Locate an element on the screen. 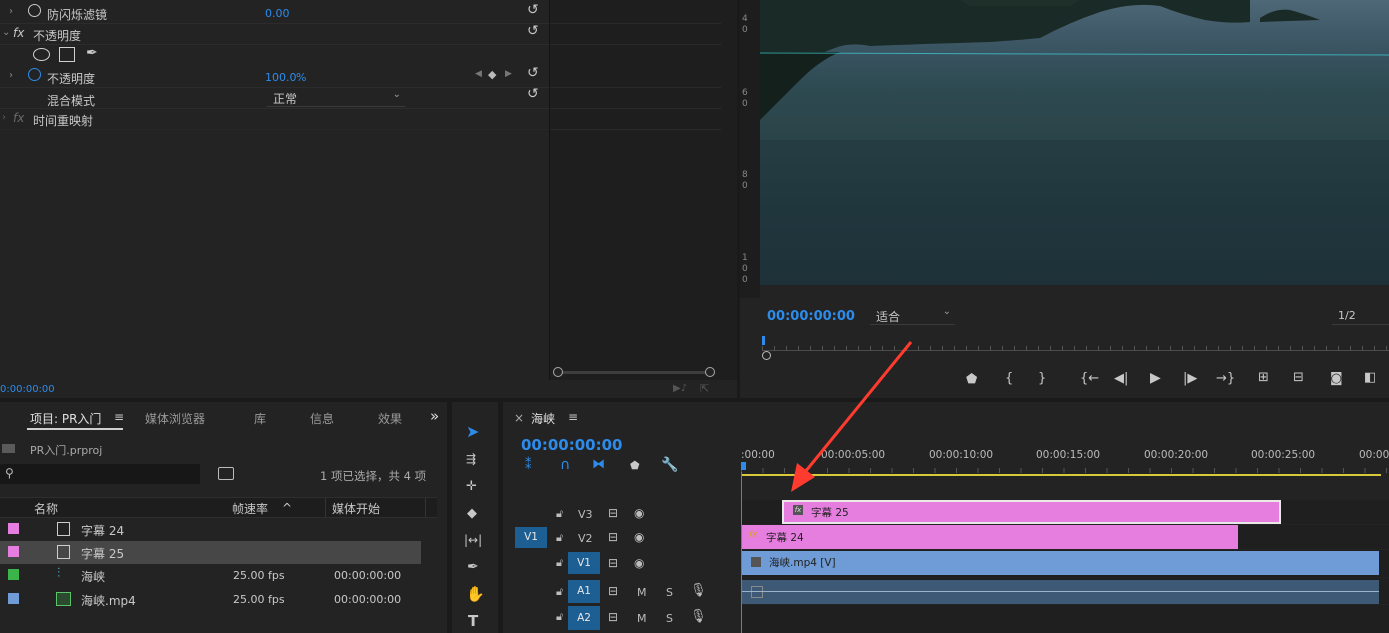 The height and width of the screenshot is (633, 1389). audio-clip-a1 is located at coordinates (1060, 592).